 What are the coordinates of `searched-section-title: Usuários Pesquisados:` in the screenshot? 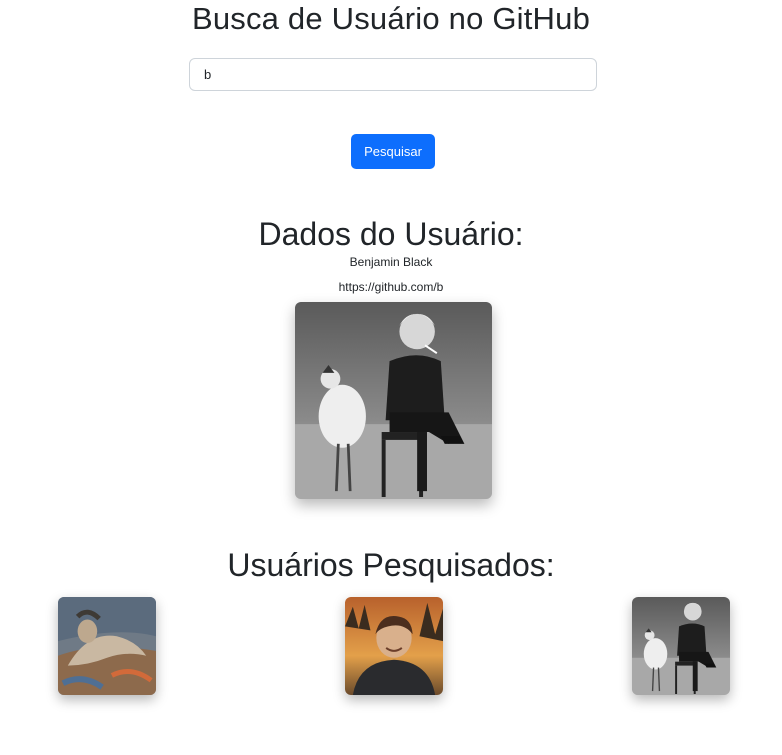 It's located at (391, 565).